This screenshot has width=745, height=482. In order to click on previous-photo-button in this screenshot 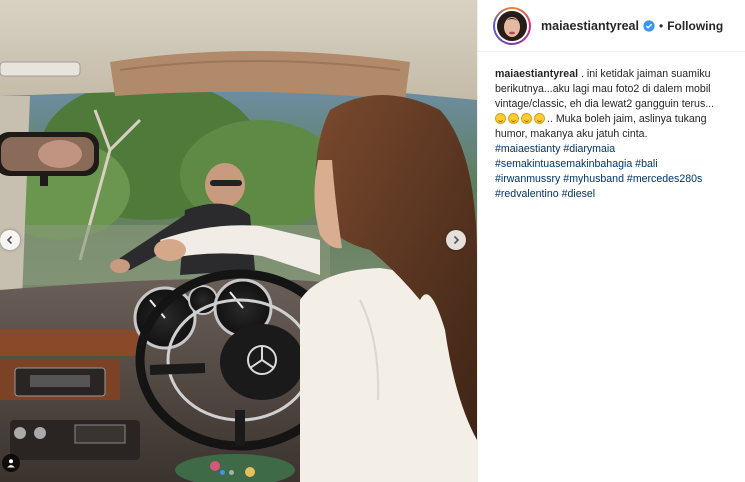, I will do `click(10, 240)`.